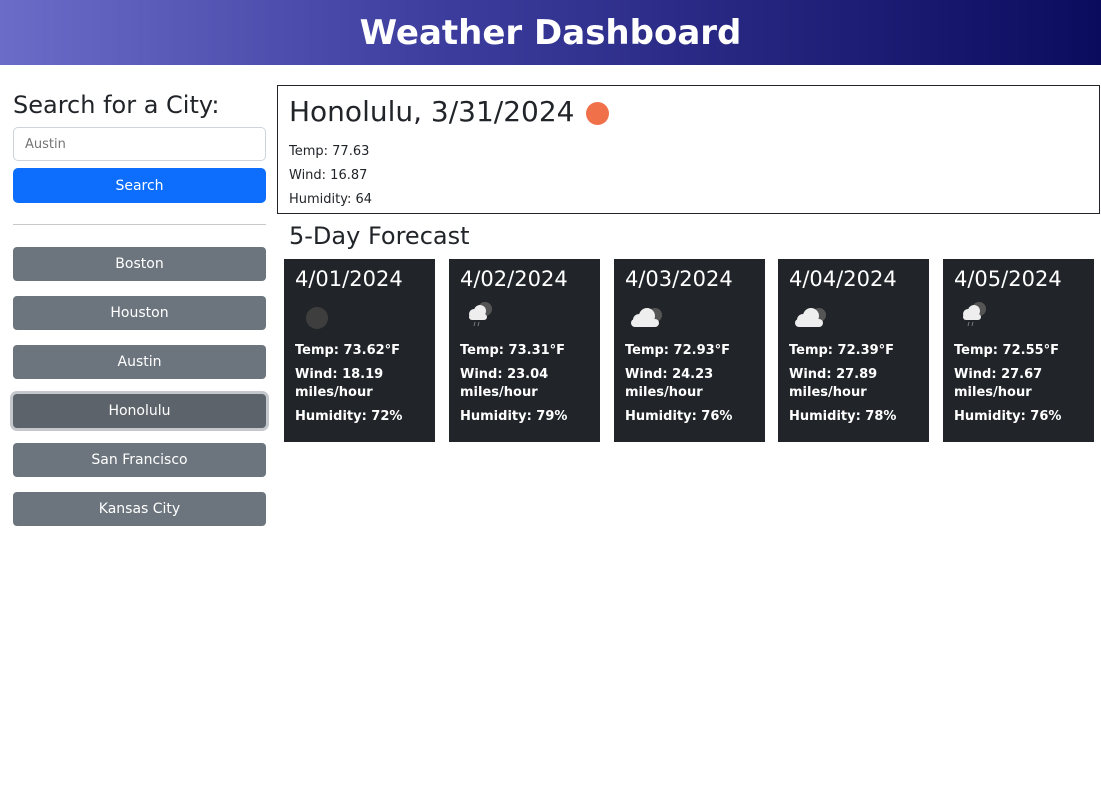 Image resolution: width=1101 pixels, height=806 pixels. What do you see at coordinates (1008, 279) in the screenshot?
I see `forecast-date: 4/05/2024` at bounding box center [1008, 279].